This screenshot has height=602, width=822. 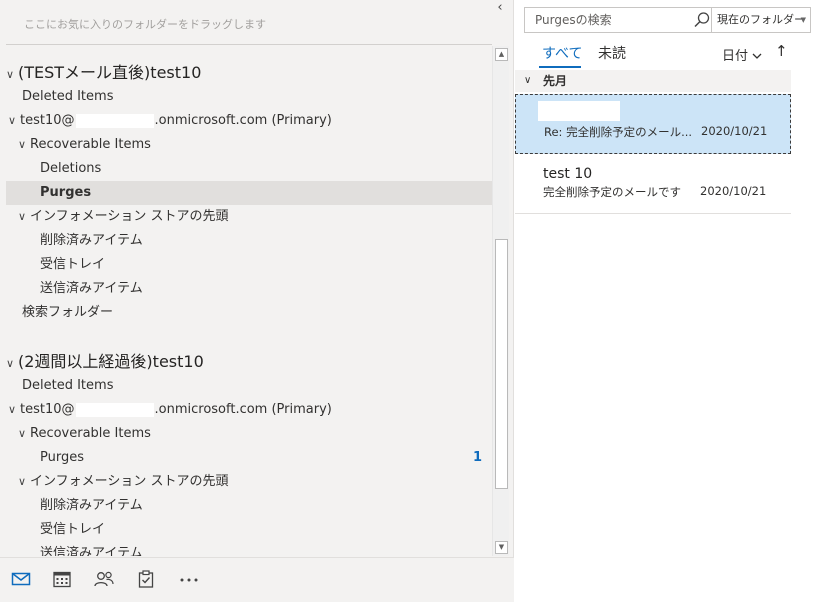 I want to click on sort-label: 日付, so click(x=735, y=56).